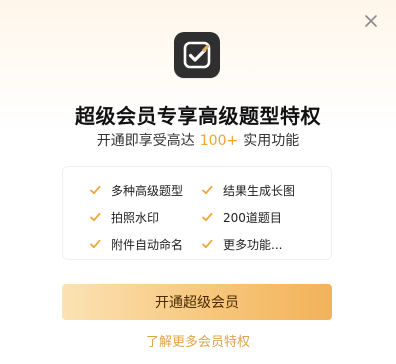 Image resolution: width=396 pixels, height=364 pixels. Describe the element at coordinates (145, 141) in the screenshot. I see `subtitle-prefix: 开通即享受高达` at that location.